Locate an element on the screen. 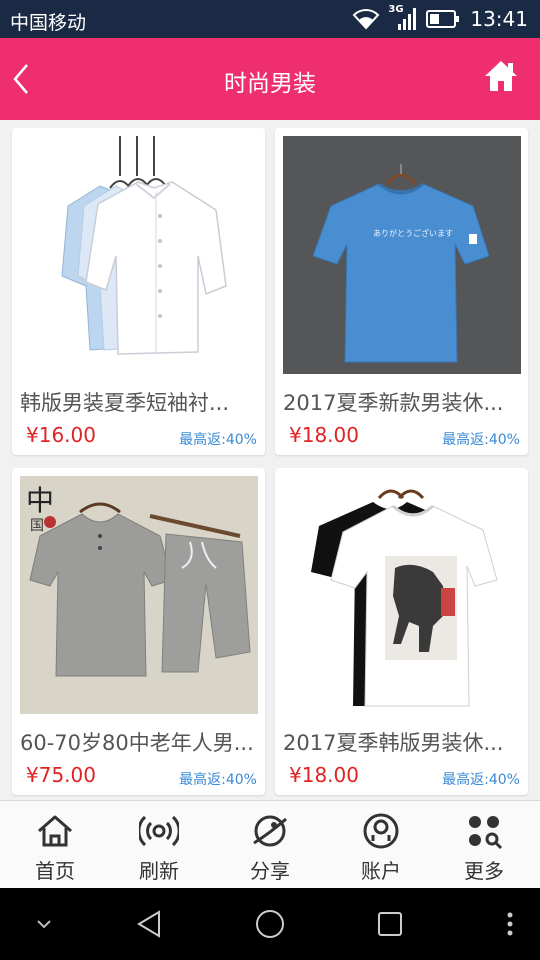  planet-icon is located at coordinates (270, 831).